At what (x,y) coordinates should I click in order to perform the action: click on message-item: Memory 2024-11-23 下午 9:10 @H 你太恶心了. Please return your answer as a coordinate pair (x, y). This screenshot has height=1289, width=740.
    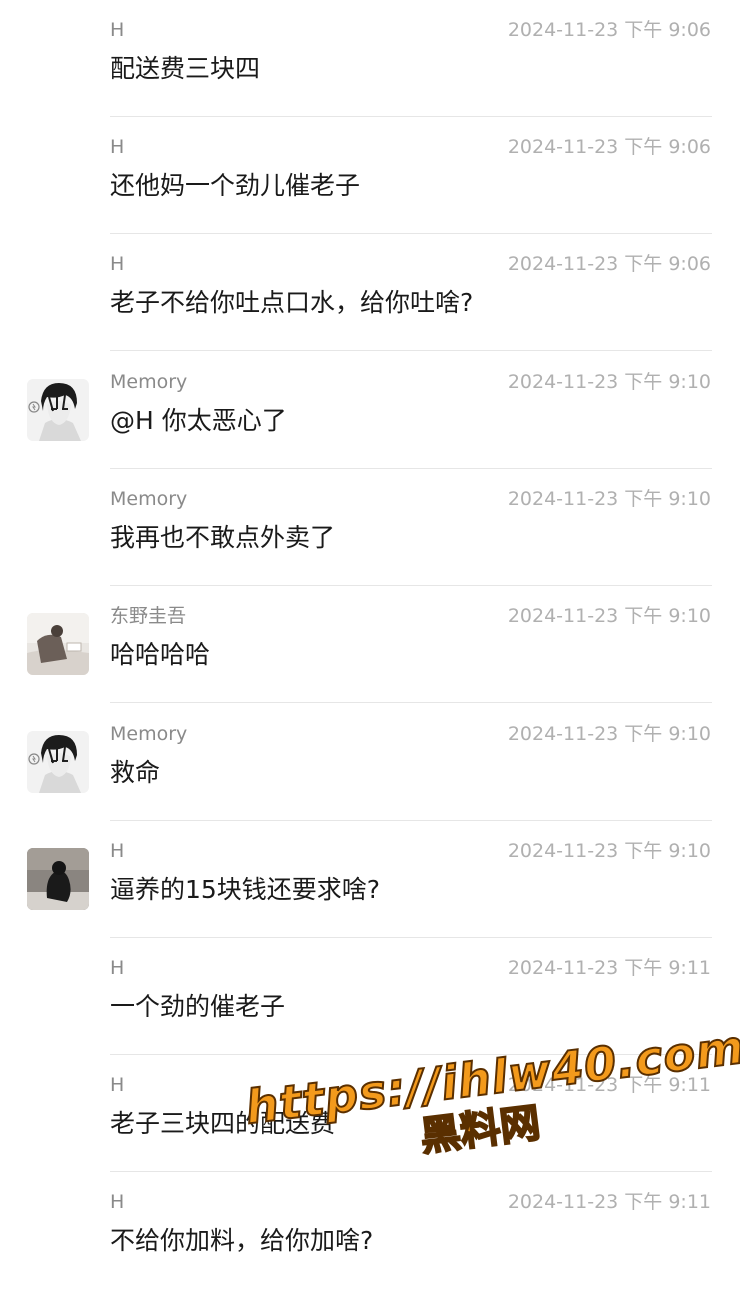
    Looking at the image, I should click on (370, 410).